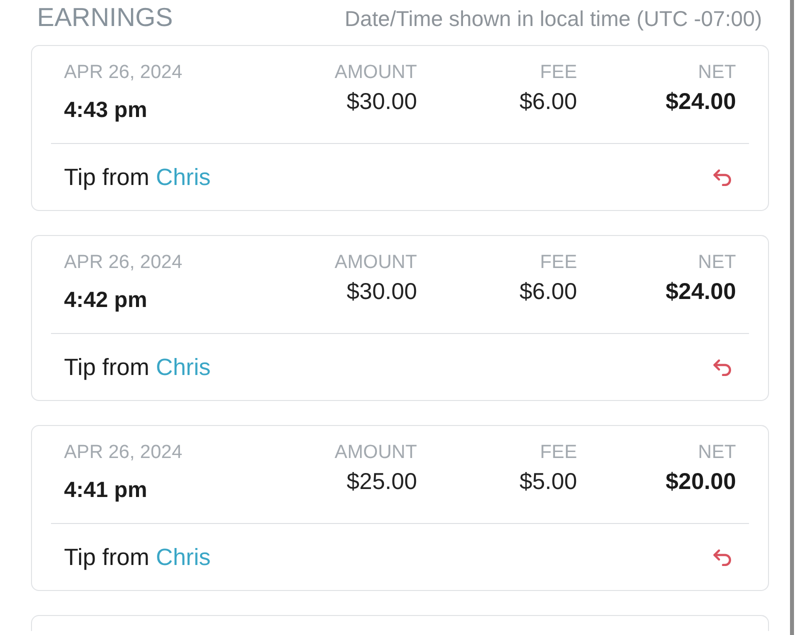 The height and width of the screenshot is (635, 800). What do you see at coordinates (105, 17) in the screenshot?
I see `earnings-heading: EARNINGS` at bounding box center [105, 17].